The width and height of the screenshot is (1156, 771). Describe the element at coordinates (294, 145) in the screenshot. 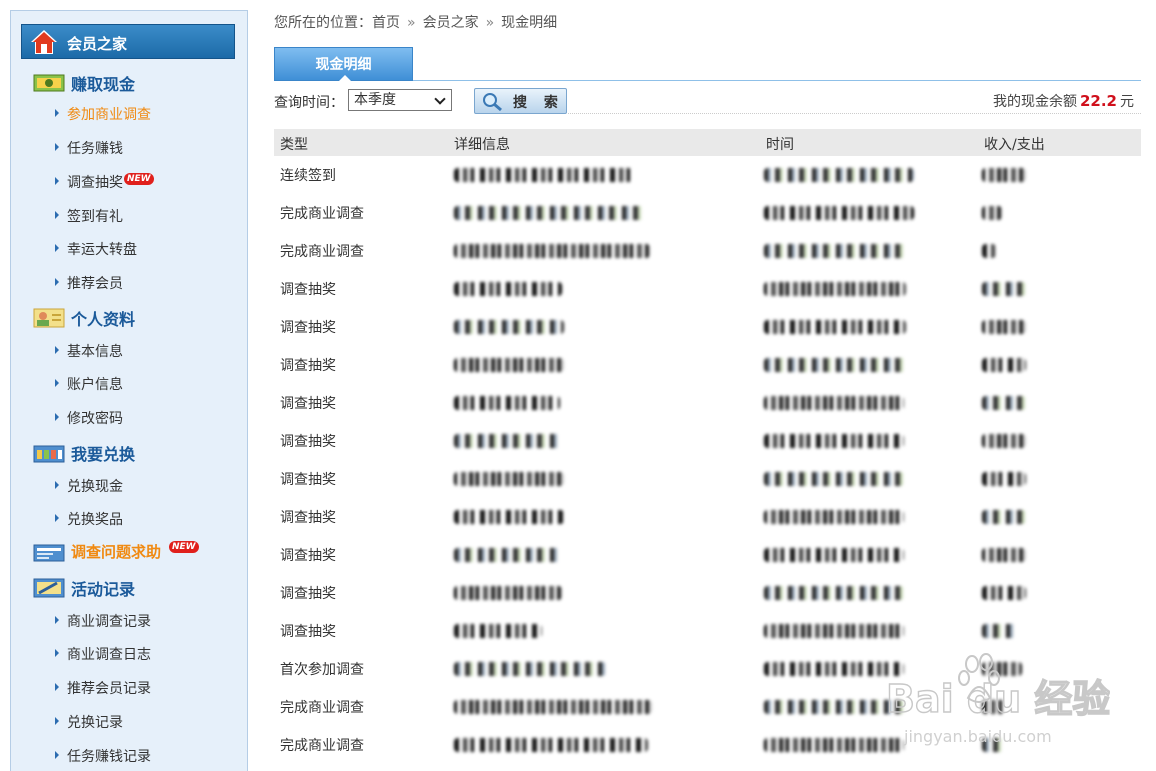

I see `column-header-type: 类型` at that location.